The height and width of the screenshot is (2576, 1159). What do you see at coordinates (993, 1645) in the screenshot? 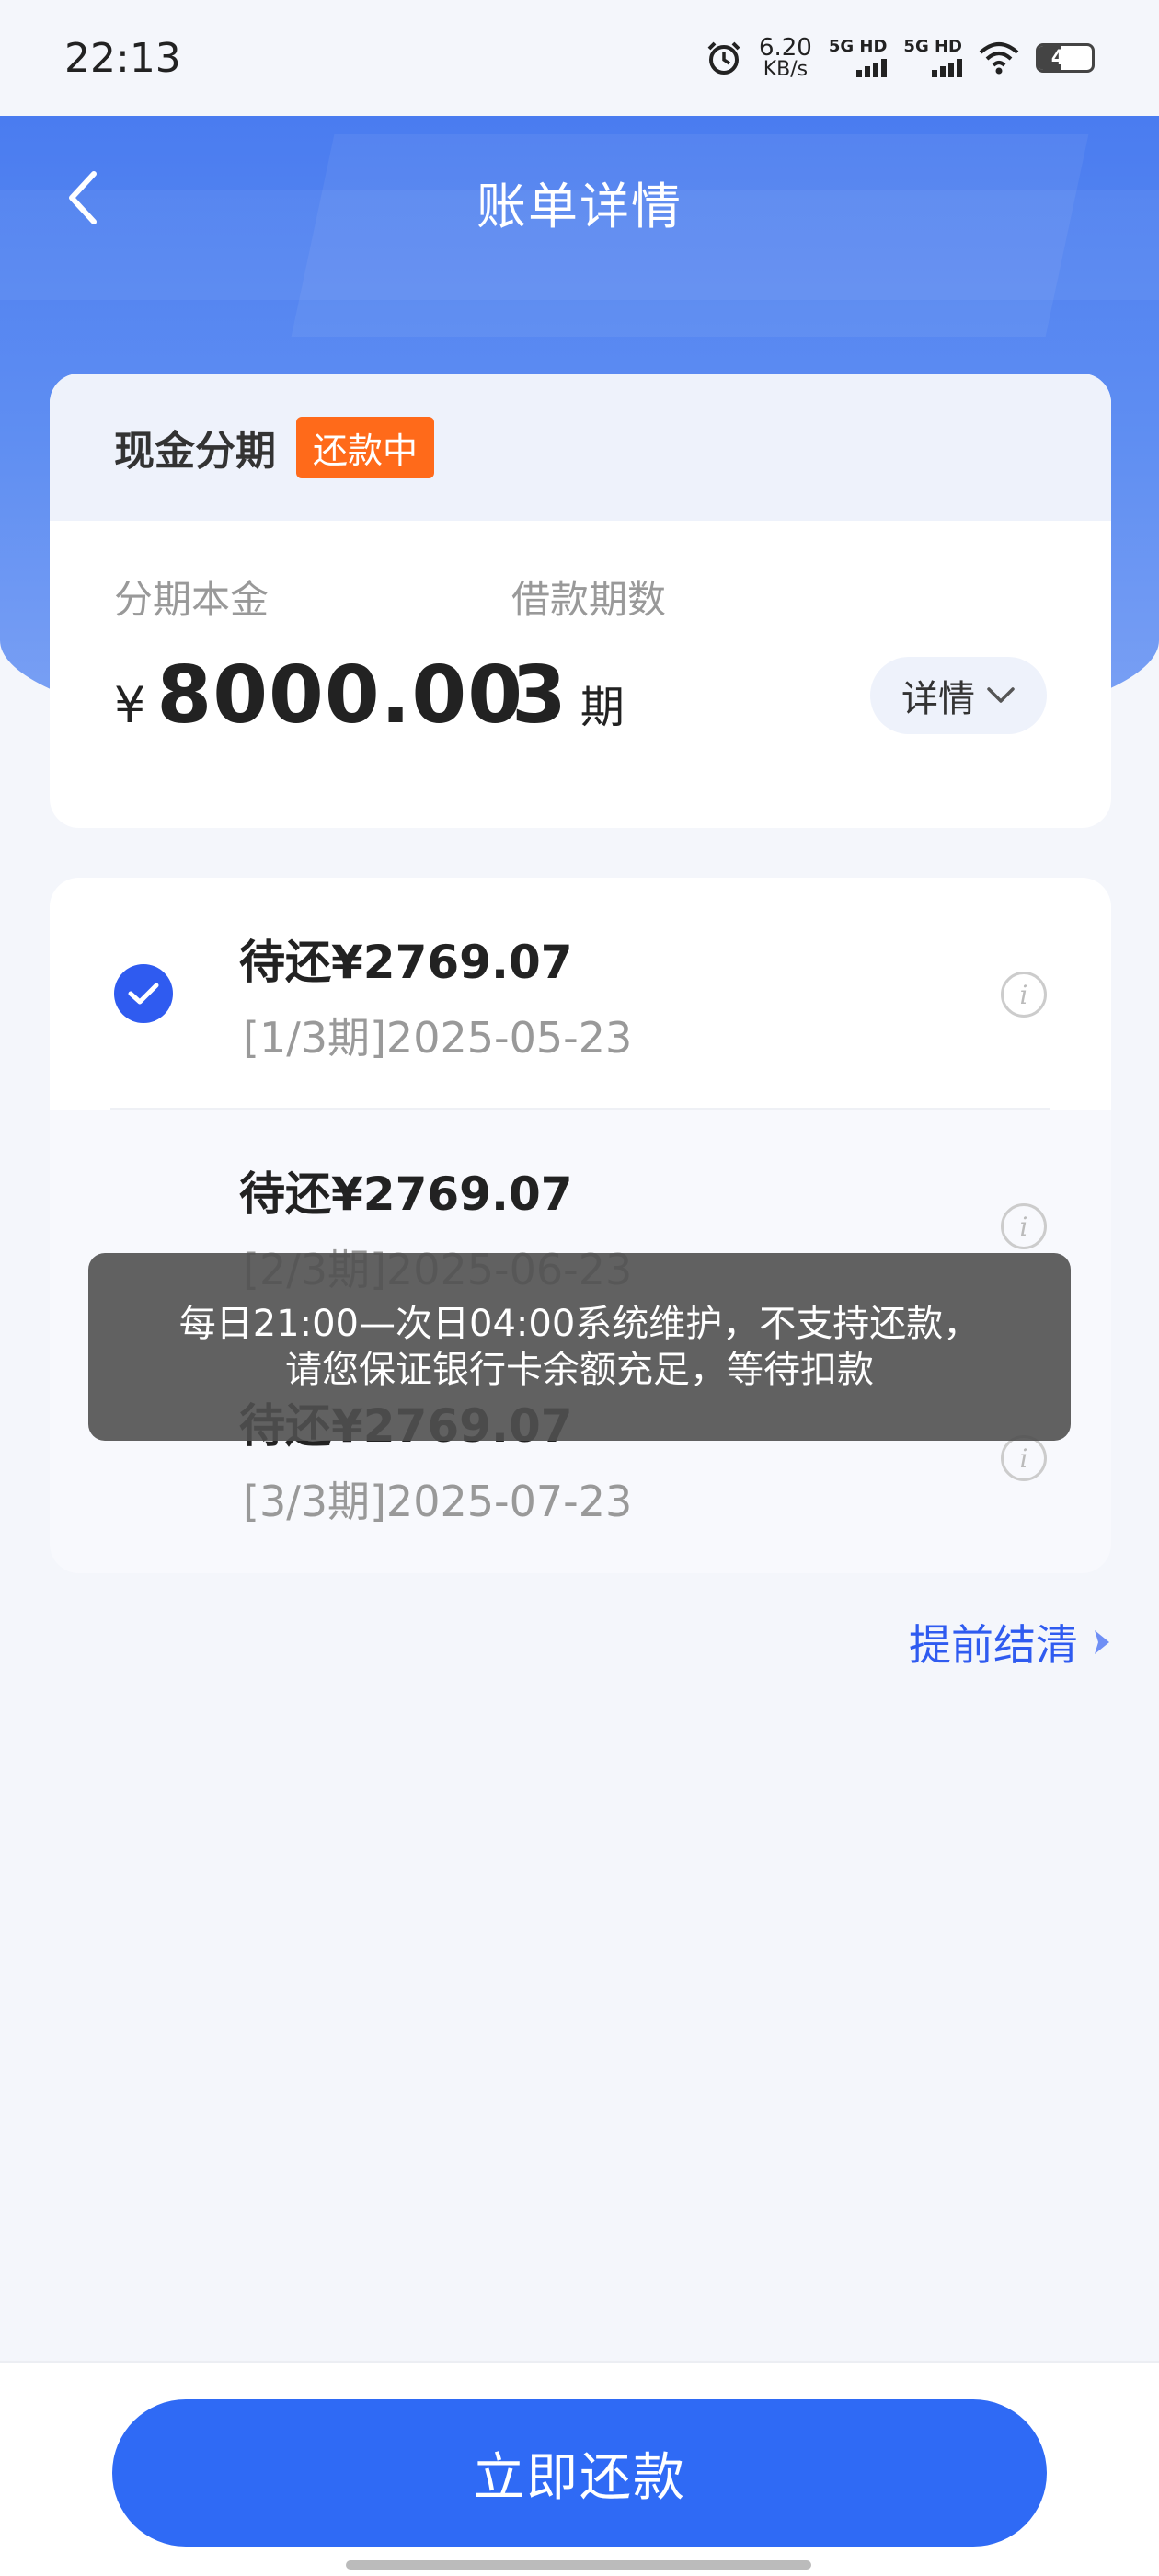
I see `early-settle-label: 提前结清` at bounding box center [993, 1645].